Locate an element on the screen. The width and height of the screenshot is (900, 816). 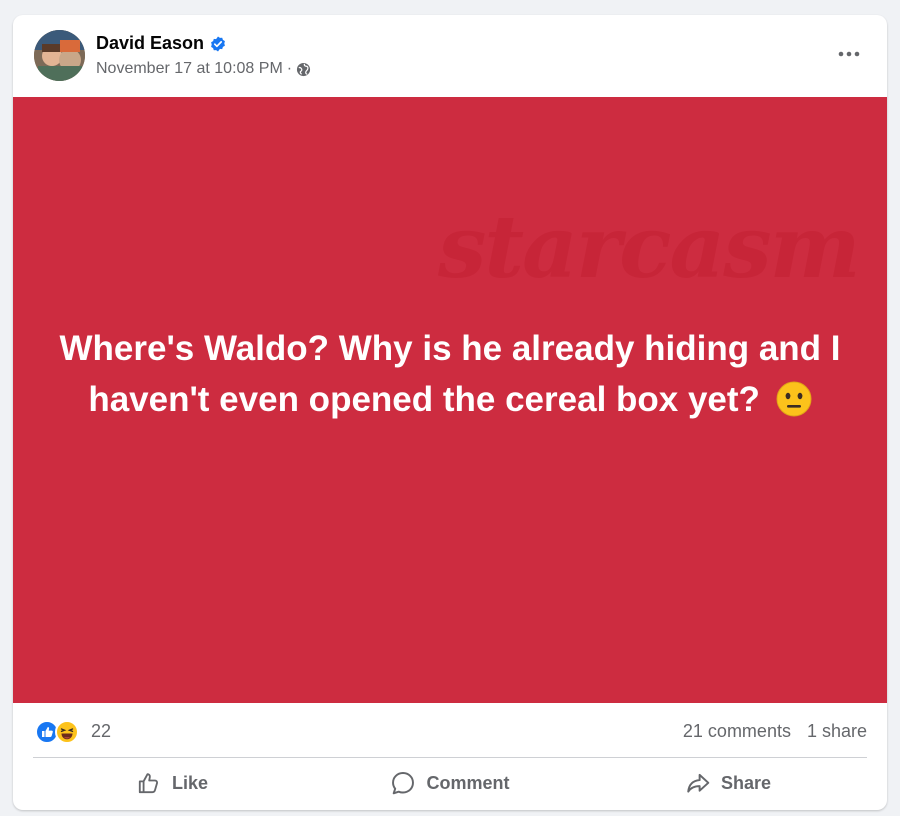
more-dots-icon is located at coordinates (849, 54).